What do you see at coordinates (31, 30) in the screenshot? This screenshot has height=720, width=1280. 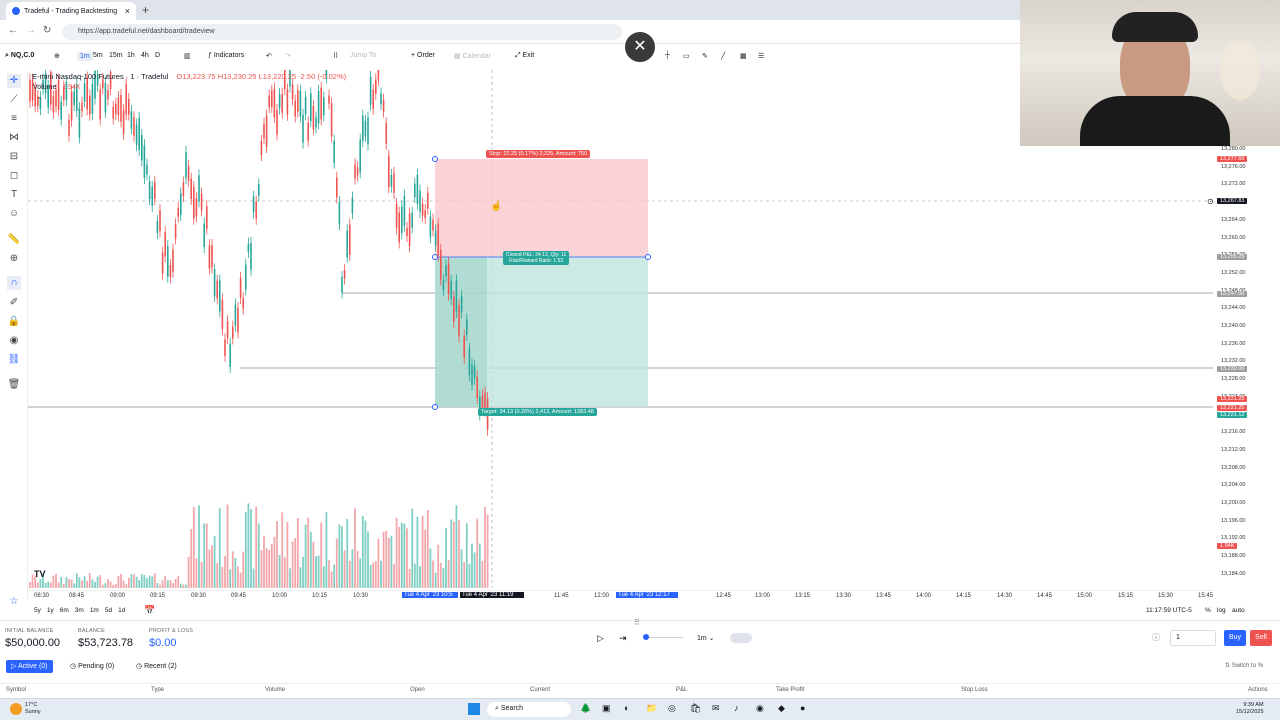 I see `forward-icon: →` at bounding box center [31, 30].